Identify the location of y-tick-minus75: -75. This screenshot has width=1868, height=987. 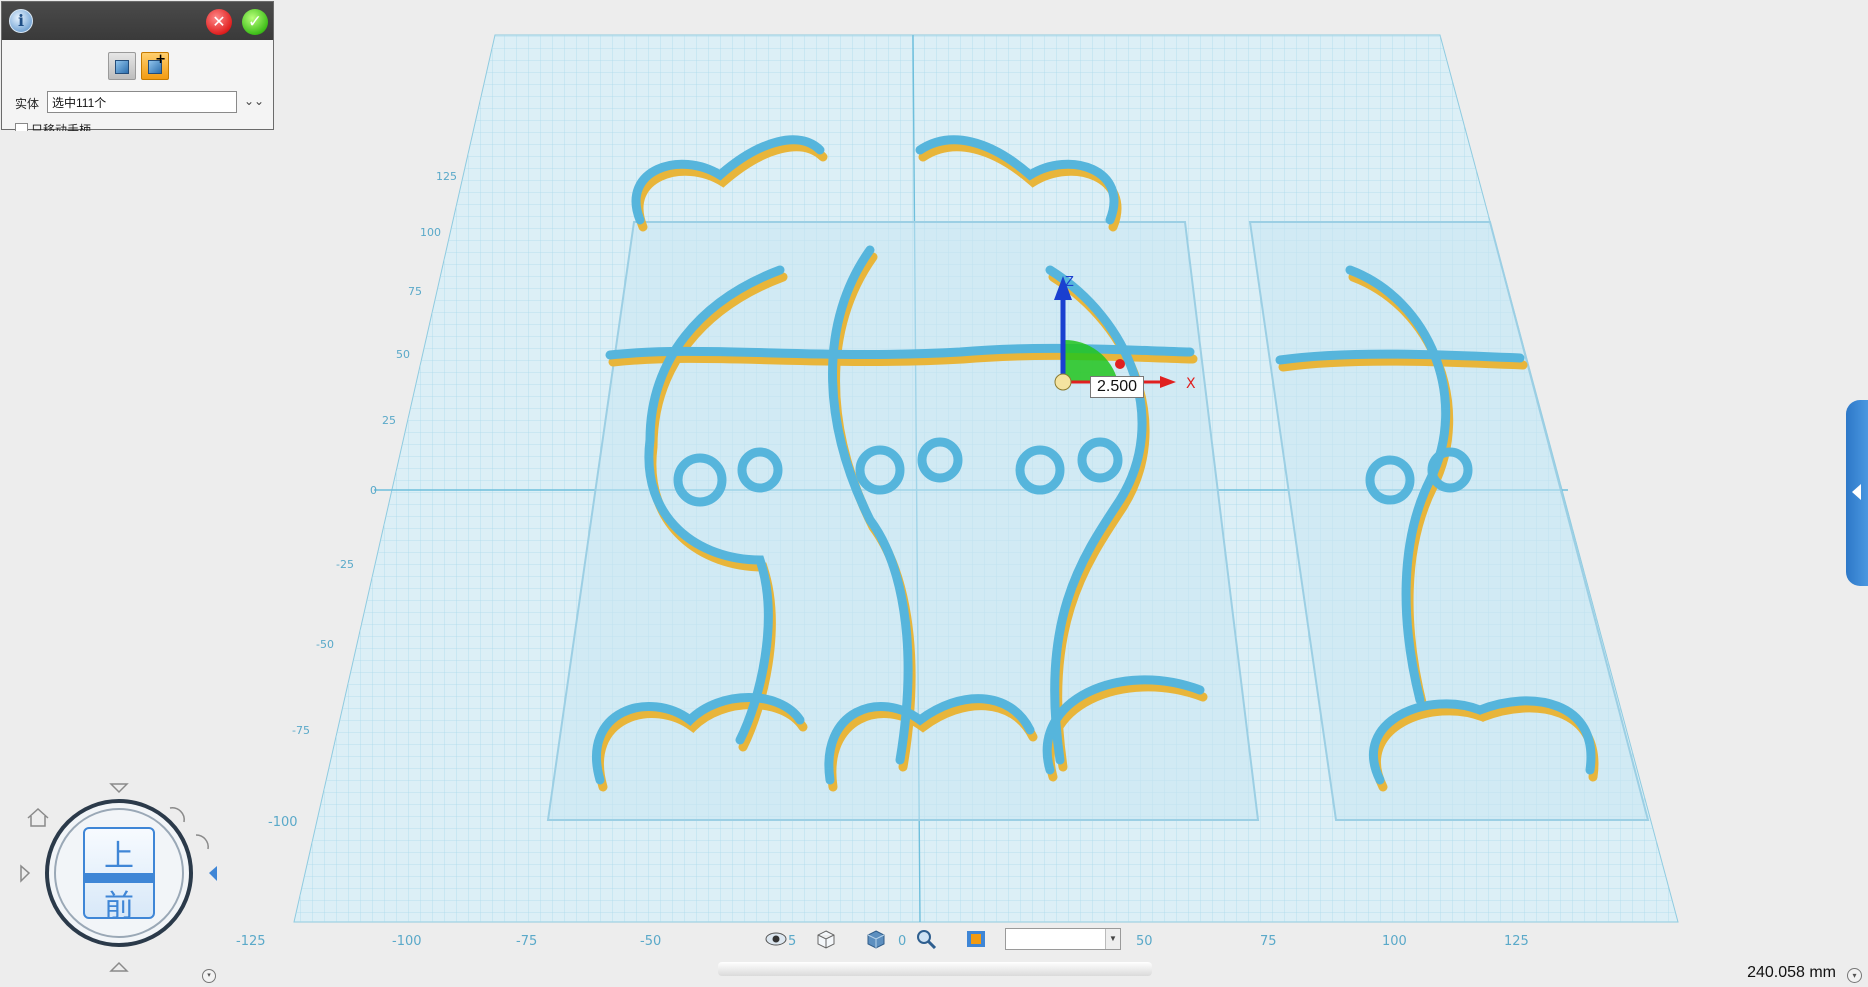
(301, 730).